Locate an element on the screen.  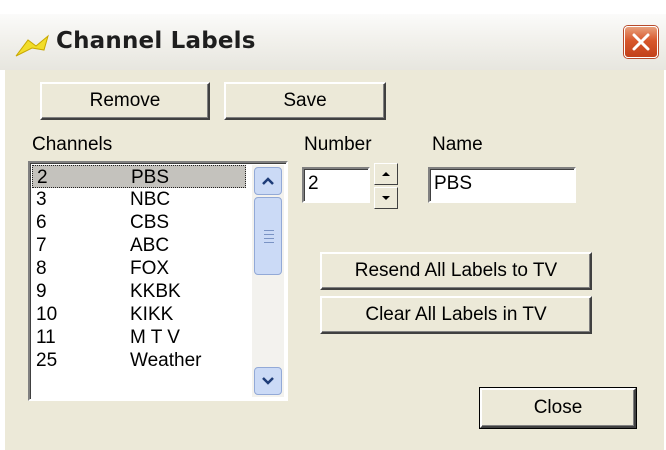
channel-name: ABC is located at coordinates (150, 245).